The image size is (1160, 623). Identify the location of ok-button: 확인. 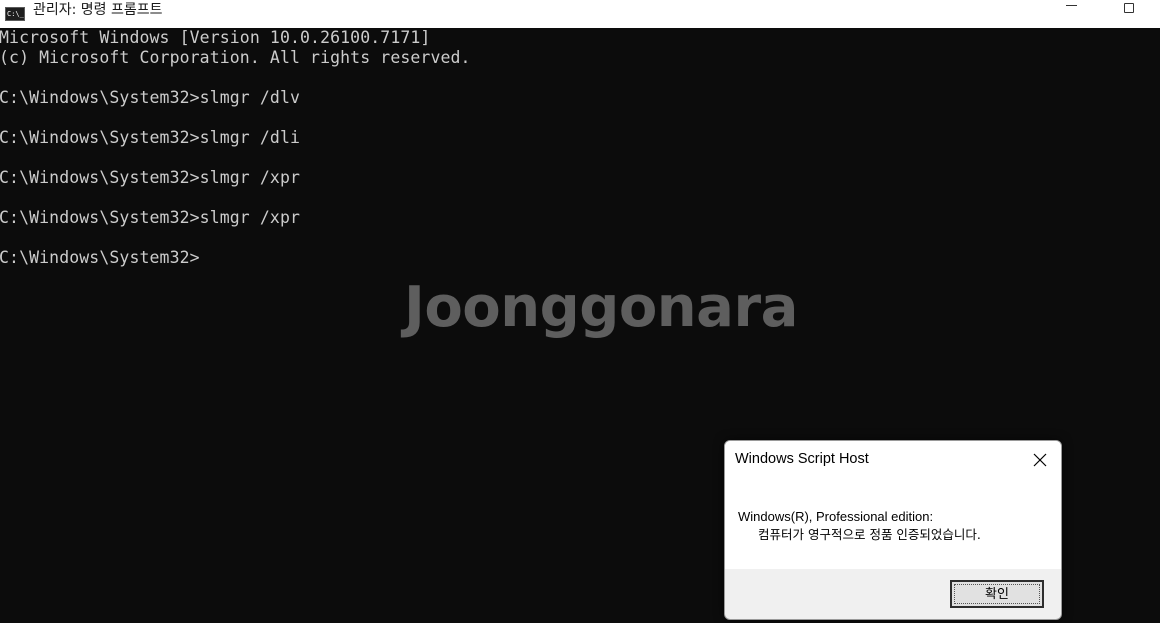
(997, 594).